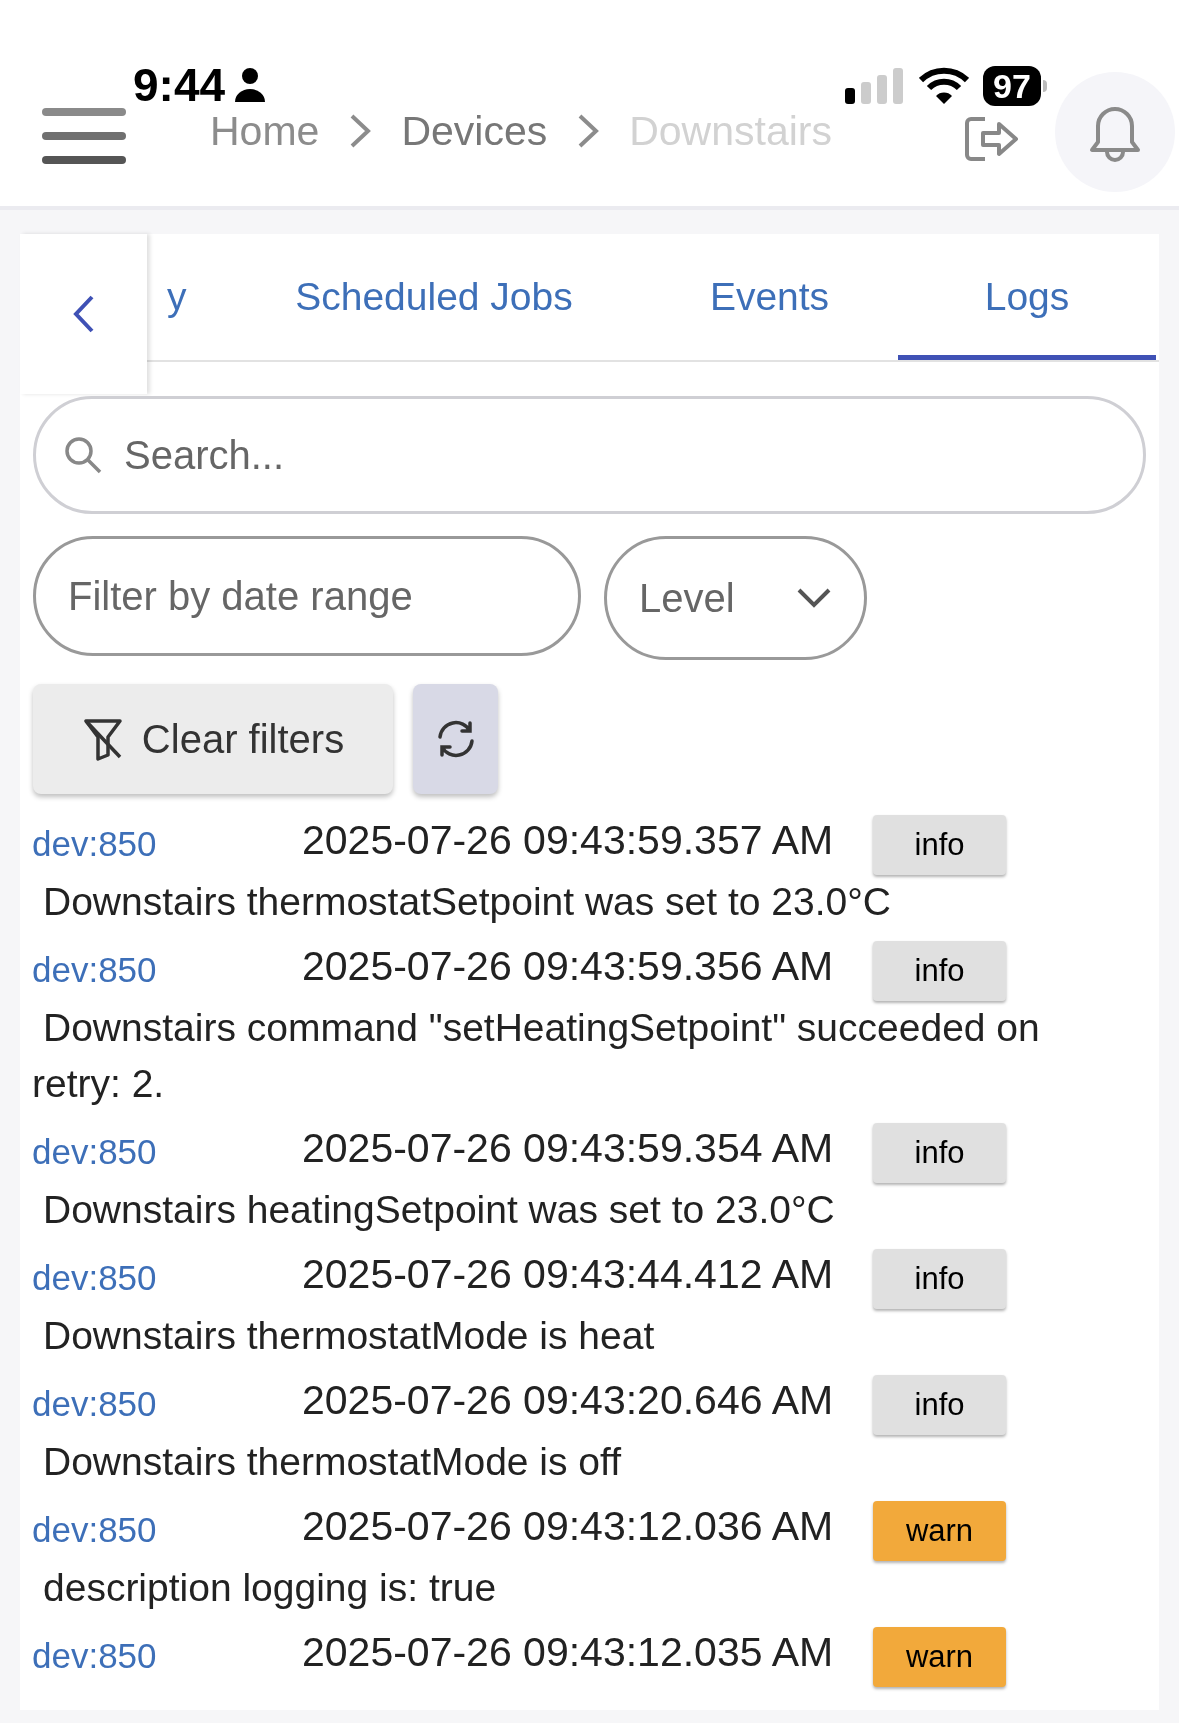 The image size is (1179, 1723). Describe the element at coordinates (814, 598) in the screenshot. I see `chevron-down-icon` at that location.